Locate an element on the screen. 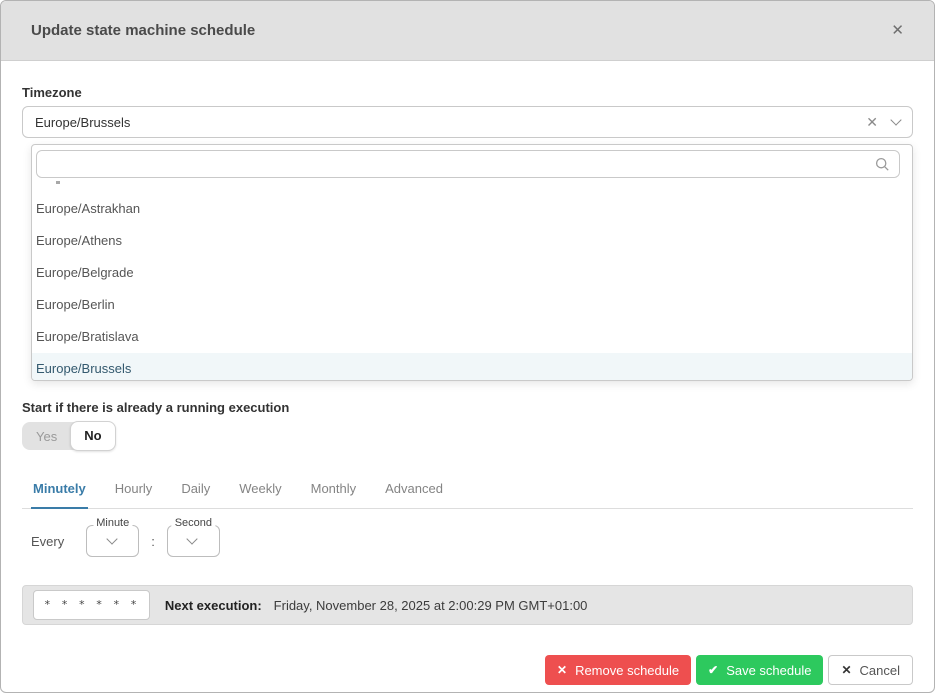  remove-schedule-button: ✕ Remove schedule is located at coordinates (618, 670).